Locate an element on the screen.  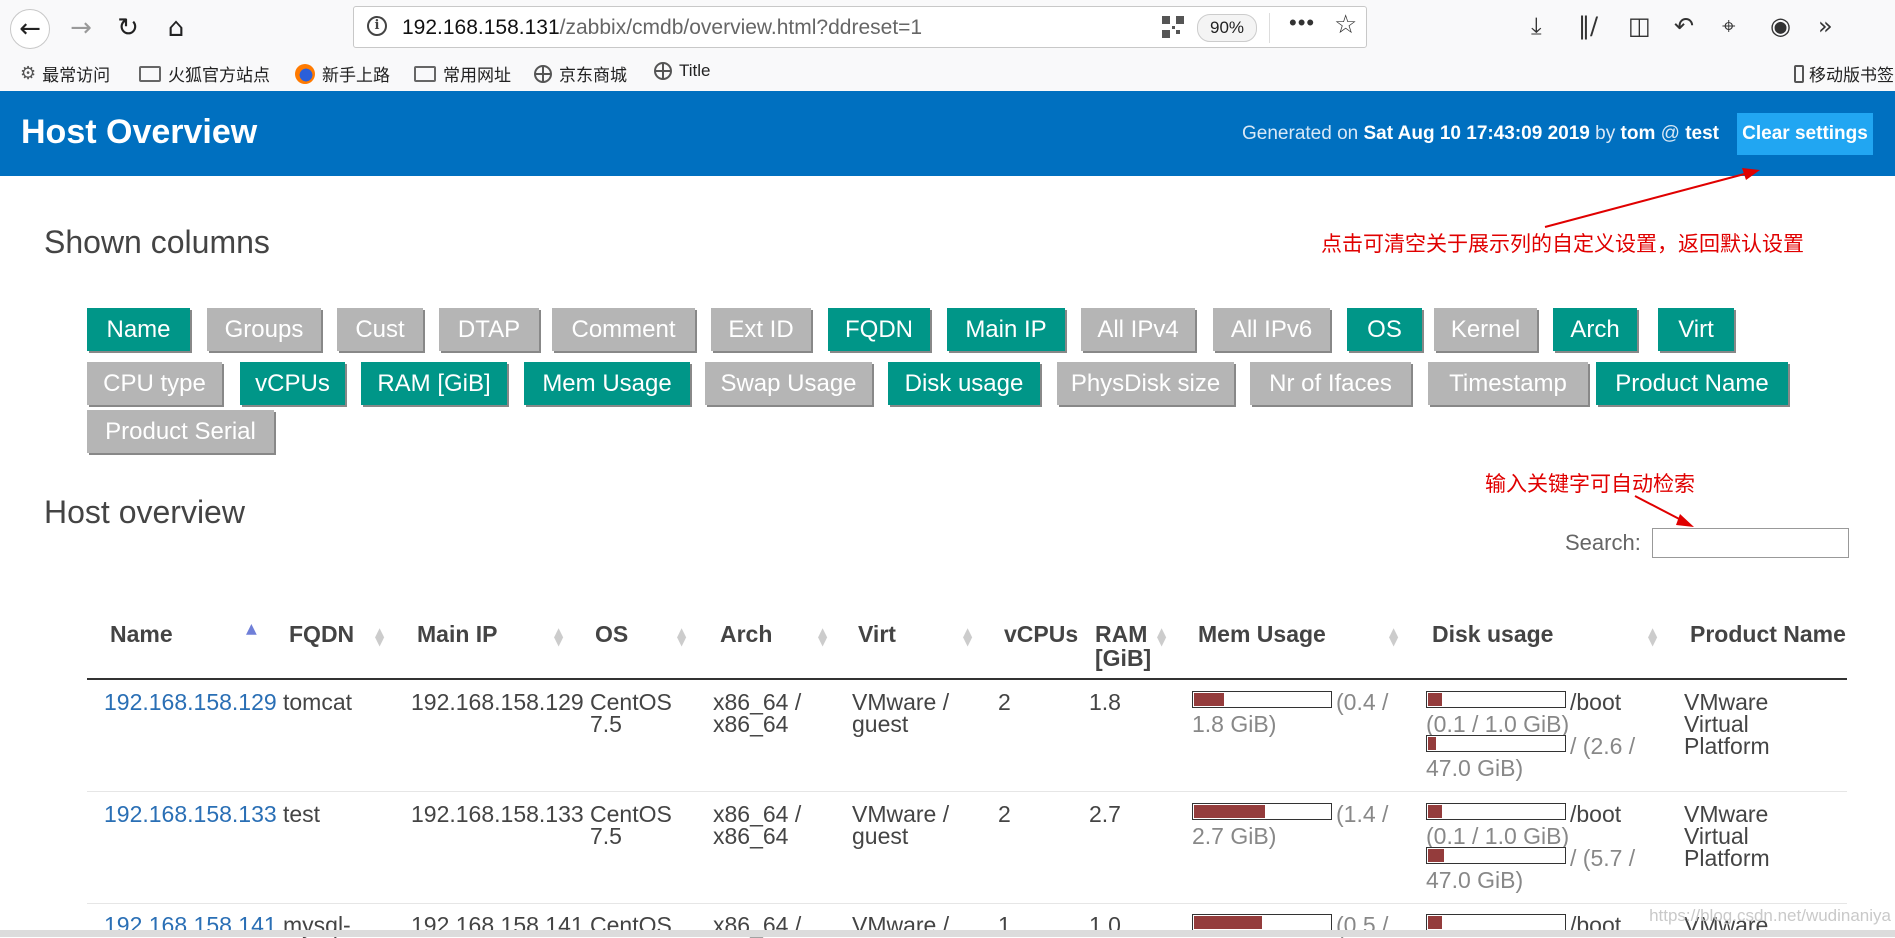
column-toggle-ext-id: Ext ID is located at coordinates (761, 329).